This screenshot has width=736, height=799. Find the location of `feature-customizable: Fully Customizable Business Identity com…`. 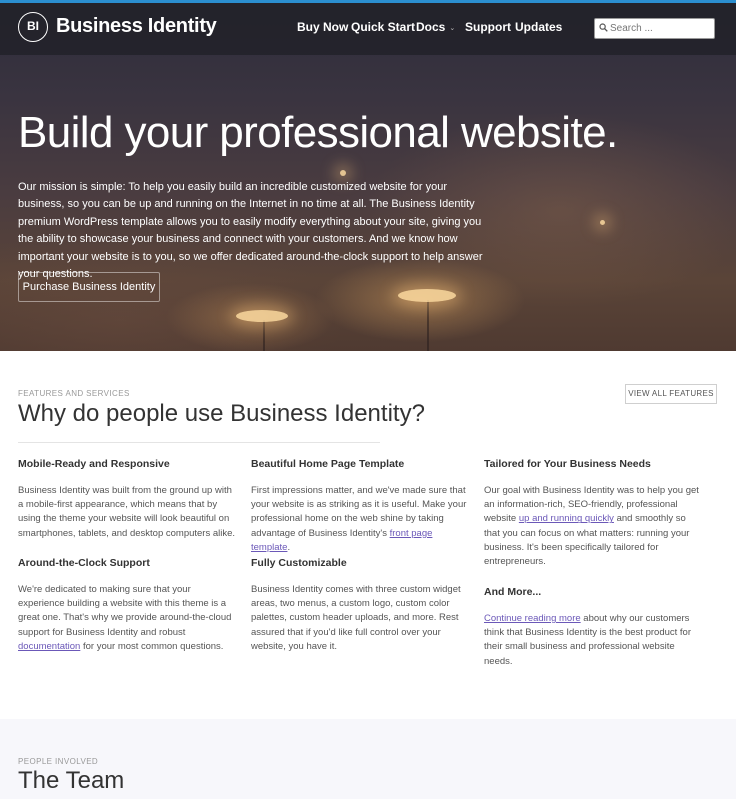

feature-customizable: Fully Customizable Business Identity com… is located at coordinates (360, 605).